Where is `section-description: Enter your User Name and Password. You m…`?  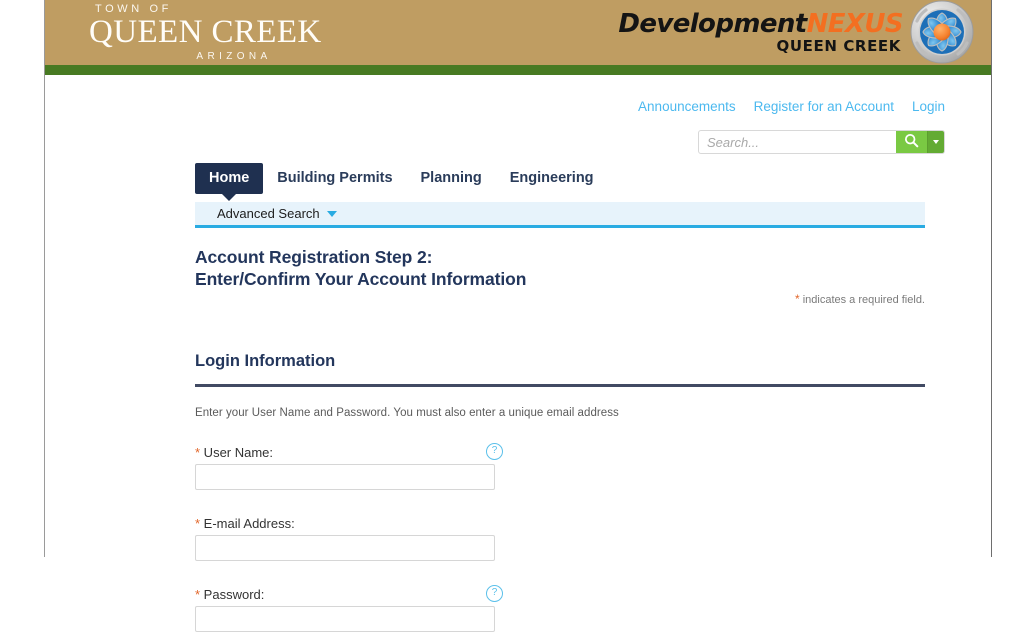 section-description: Enter your User Name and Password. You m… is located at coordinates (407, 413).